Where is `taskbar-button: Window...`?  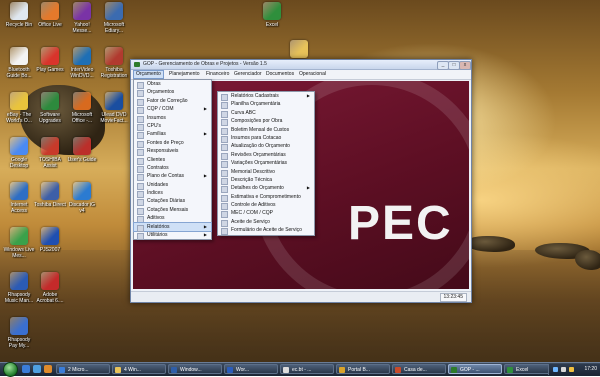 taskbar-button: Window... is located at coordinates (195, 369).